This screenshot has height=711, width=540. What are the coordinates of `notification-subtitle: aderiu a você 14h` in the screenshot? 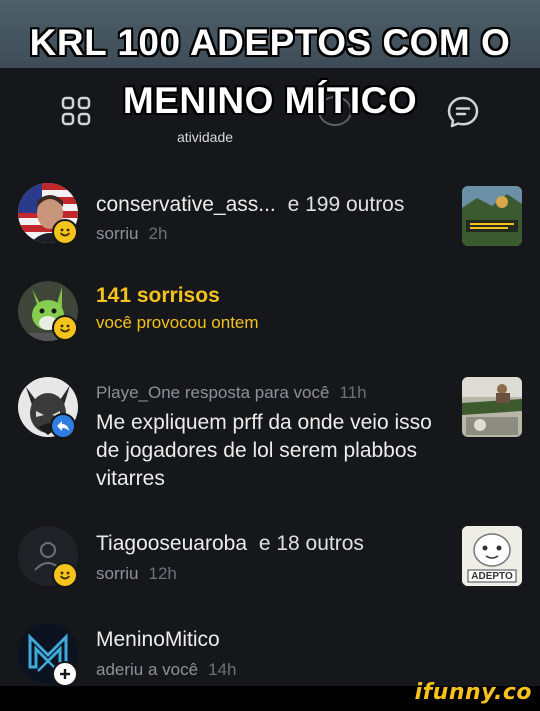 It's located at (166, 670).